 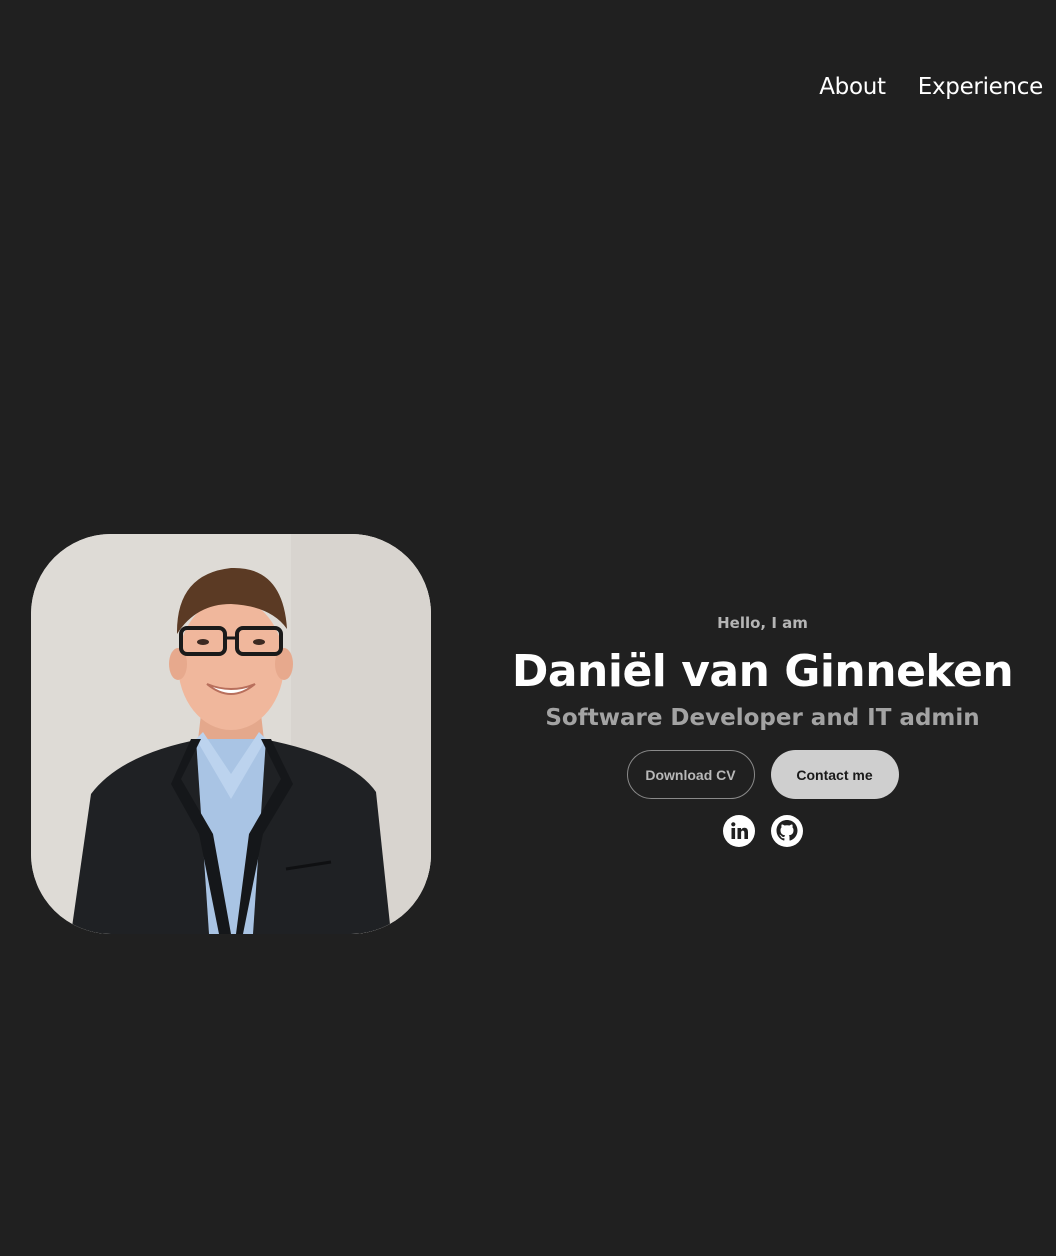 I want to click on greeting-text: Hello, I am, so click(x=762, y=623).